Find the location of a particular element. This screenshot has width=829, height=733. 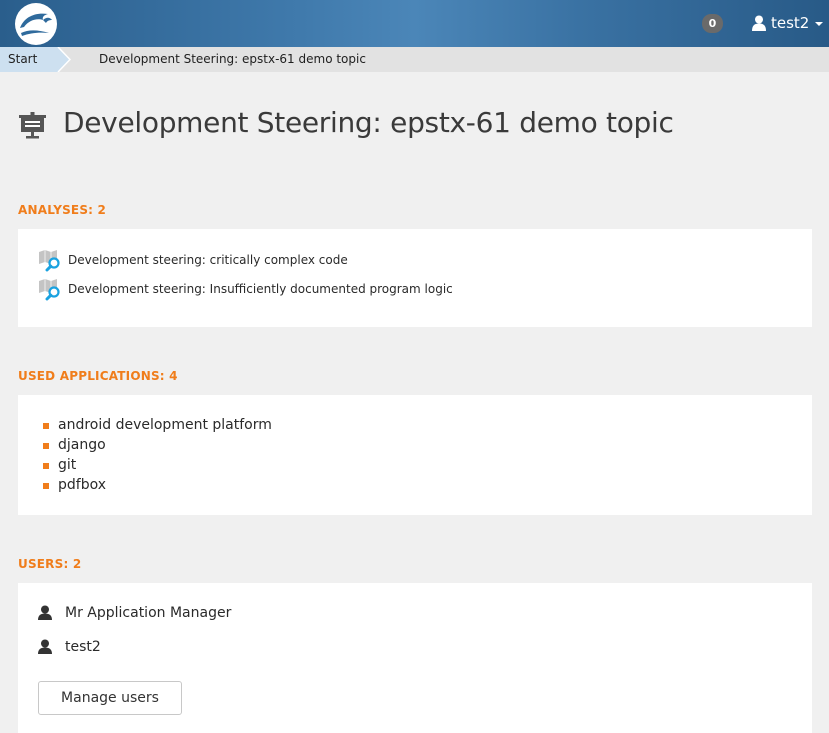

manage-users-button: Manage users is located at coordinates (110, 698).